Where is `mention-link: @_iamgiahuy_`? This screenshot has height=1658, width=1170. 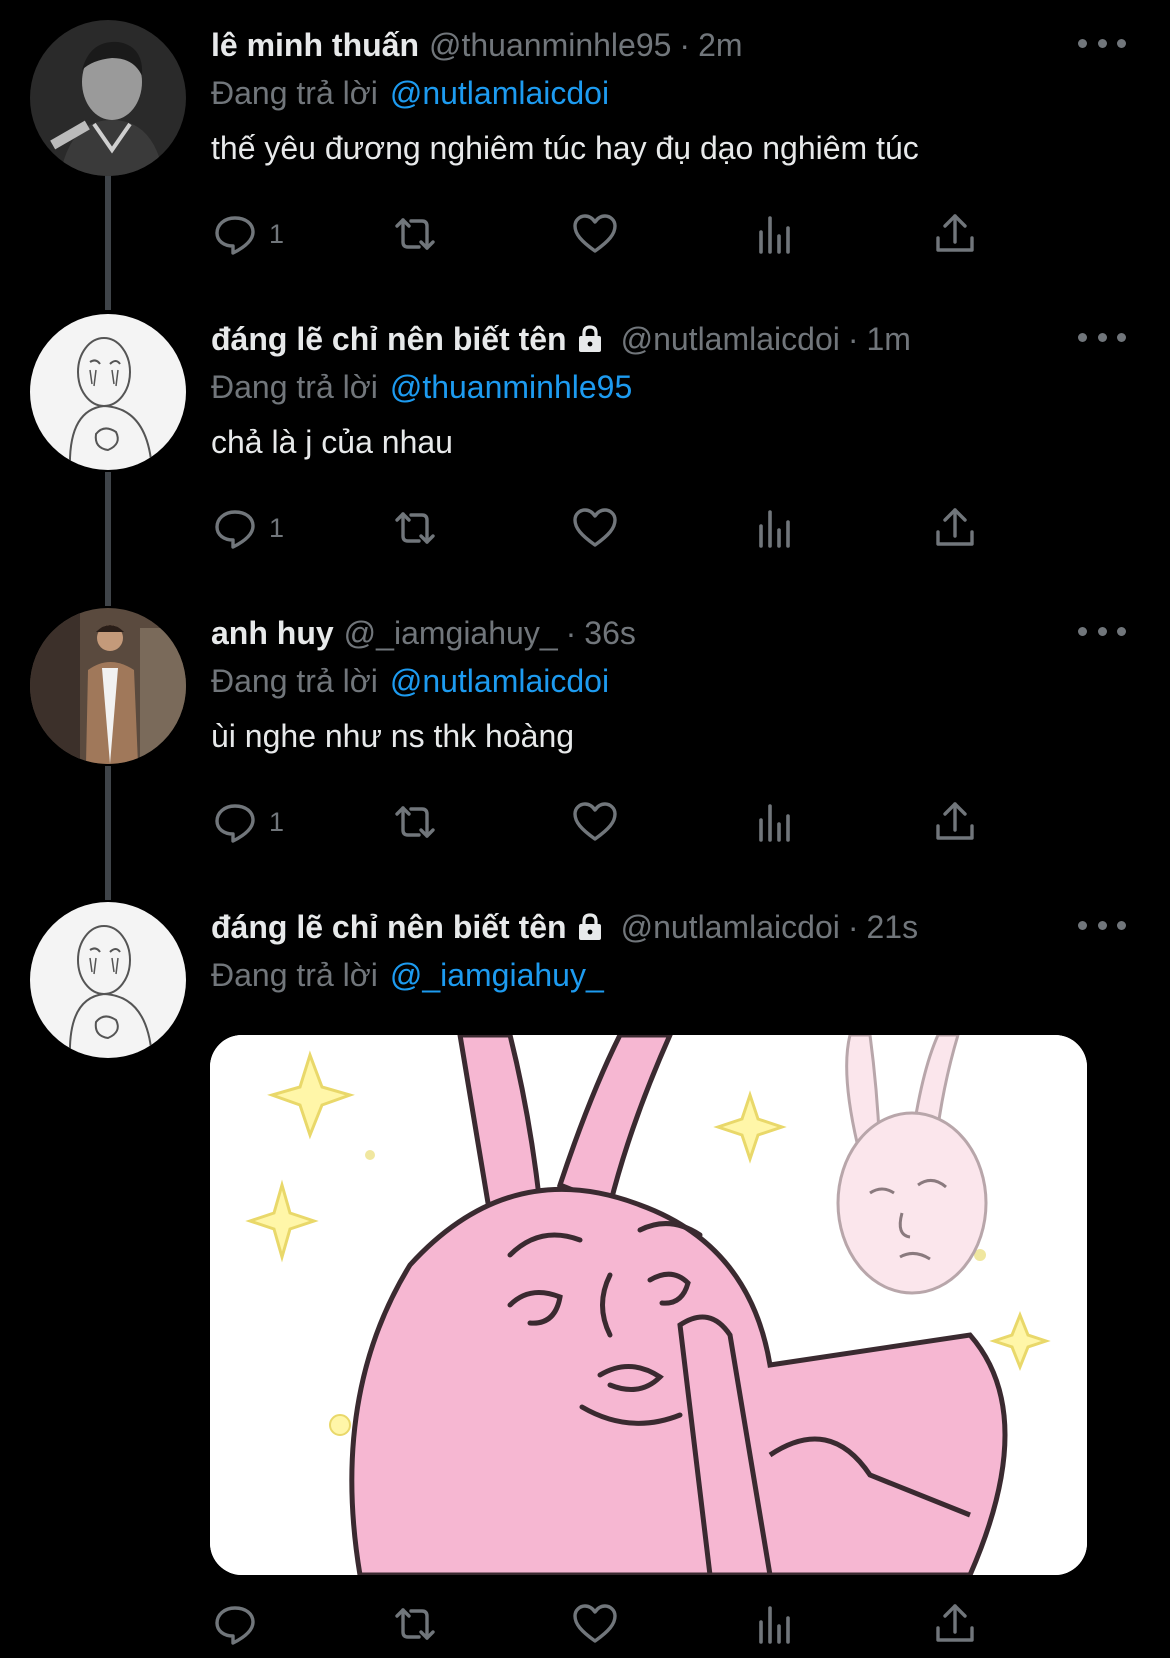 mention-link: @_iamgiahuy_ is located at coordinates (497, 975).